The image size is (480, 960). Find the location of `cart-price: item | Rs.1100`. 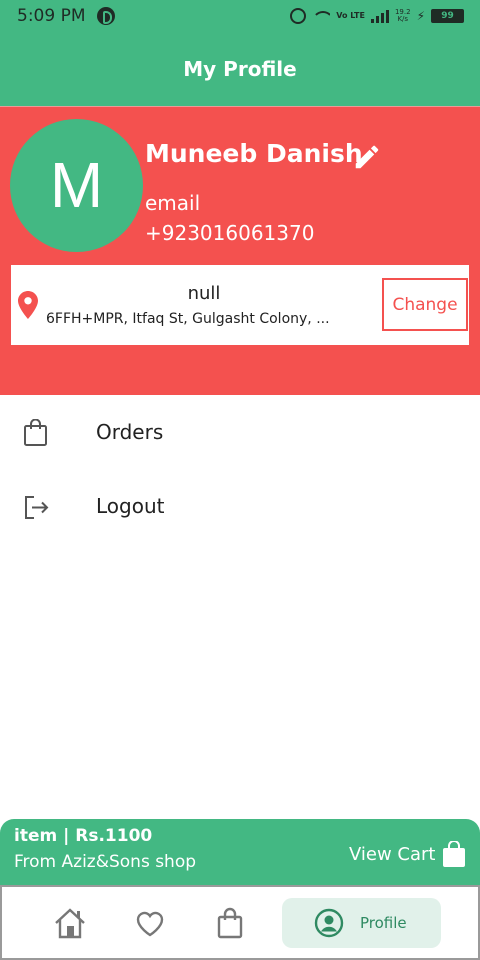

cart-price: item | Rs.1100 is located at coordinates (83, 836).